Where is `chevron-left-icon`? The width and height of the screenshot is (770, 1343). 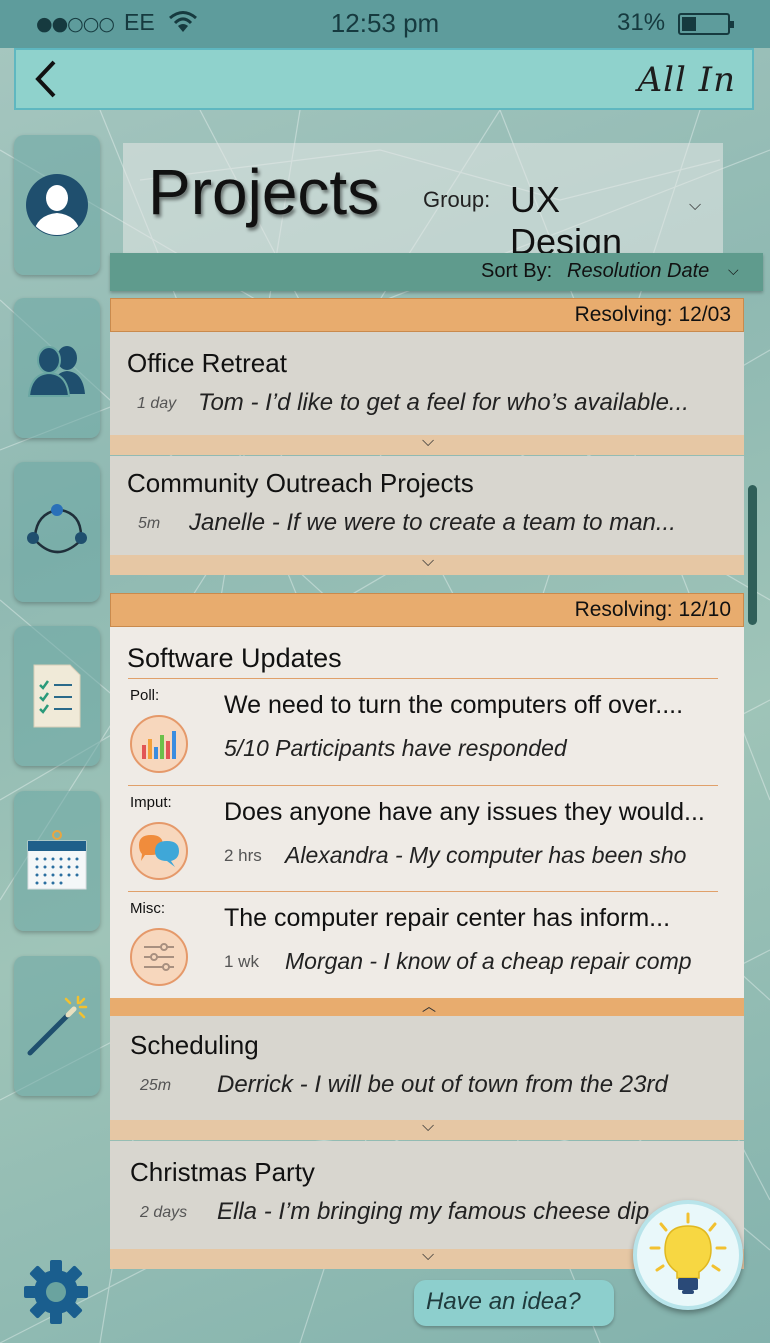
chevron-left-icon is located at coordinates (46, 79).